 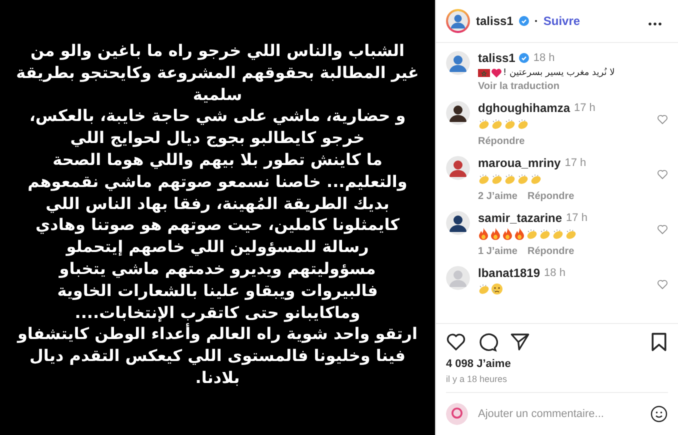 I want to click on post-text-line: سلمية, so click(x=217, y=95).